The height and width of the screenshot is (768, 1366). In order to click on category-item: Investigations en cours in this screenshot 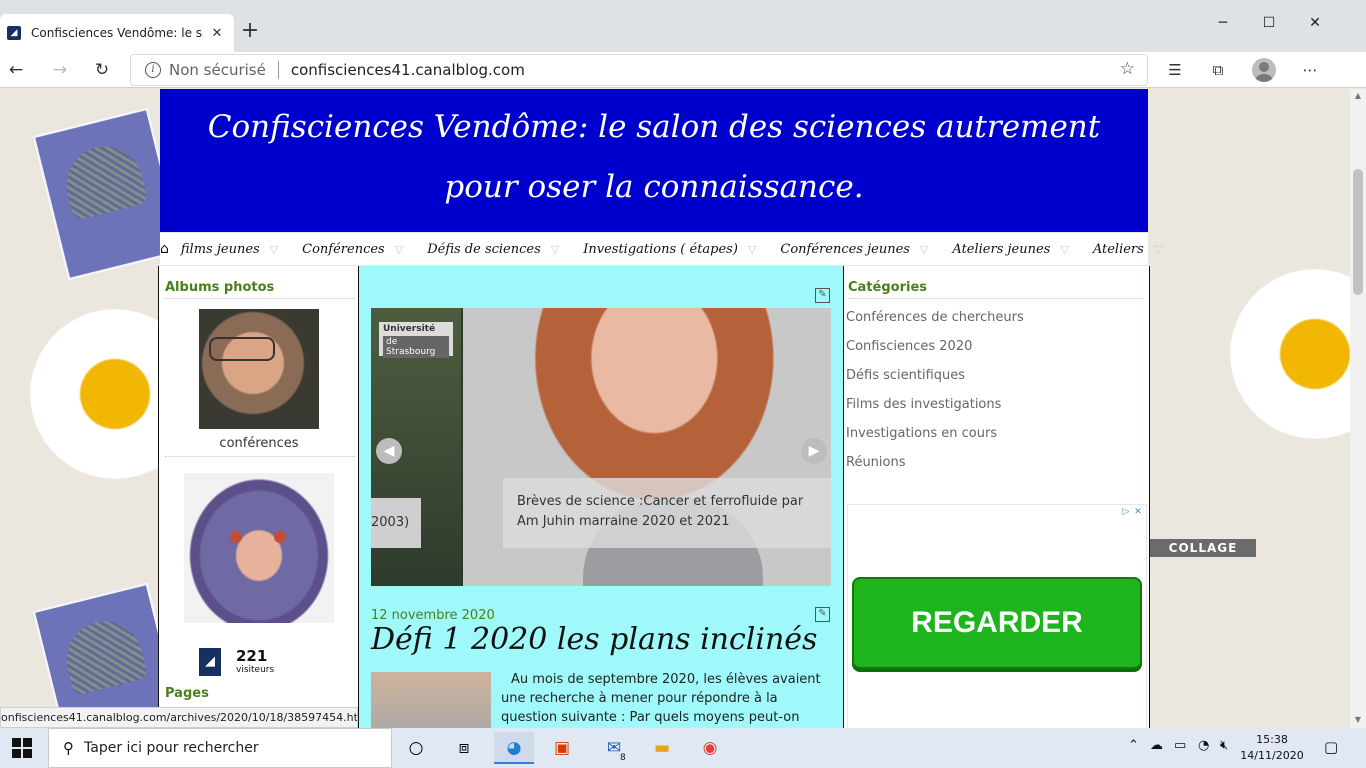, I will do `click(935, 440)`.